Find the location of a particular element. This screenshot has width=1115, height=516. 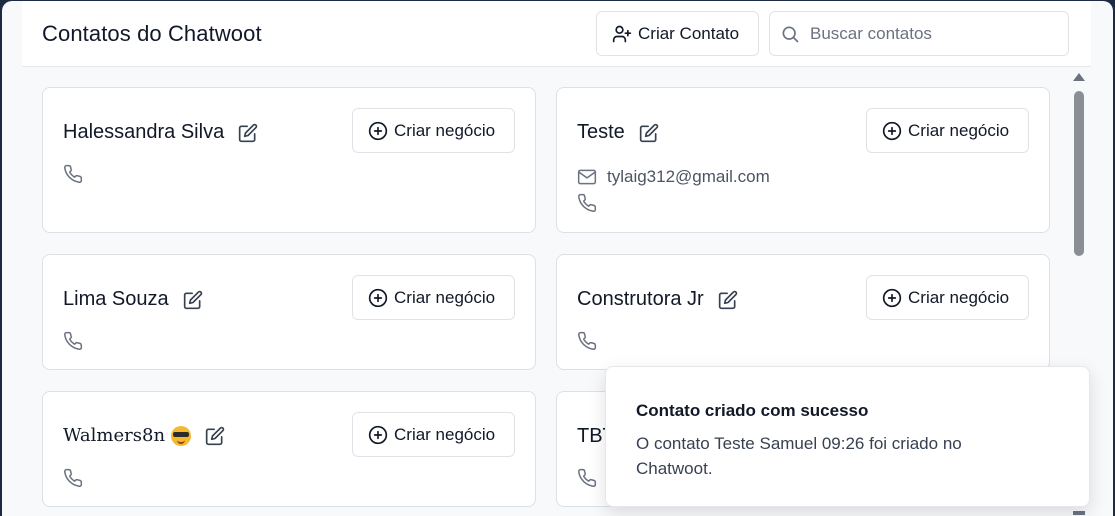

contact-name: Halessandra Silva is located at coordinates (144, 132).